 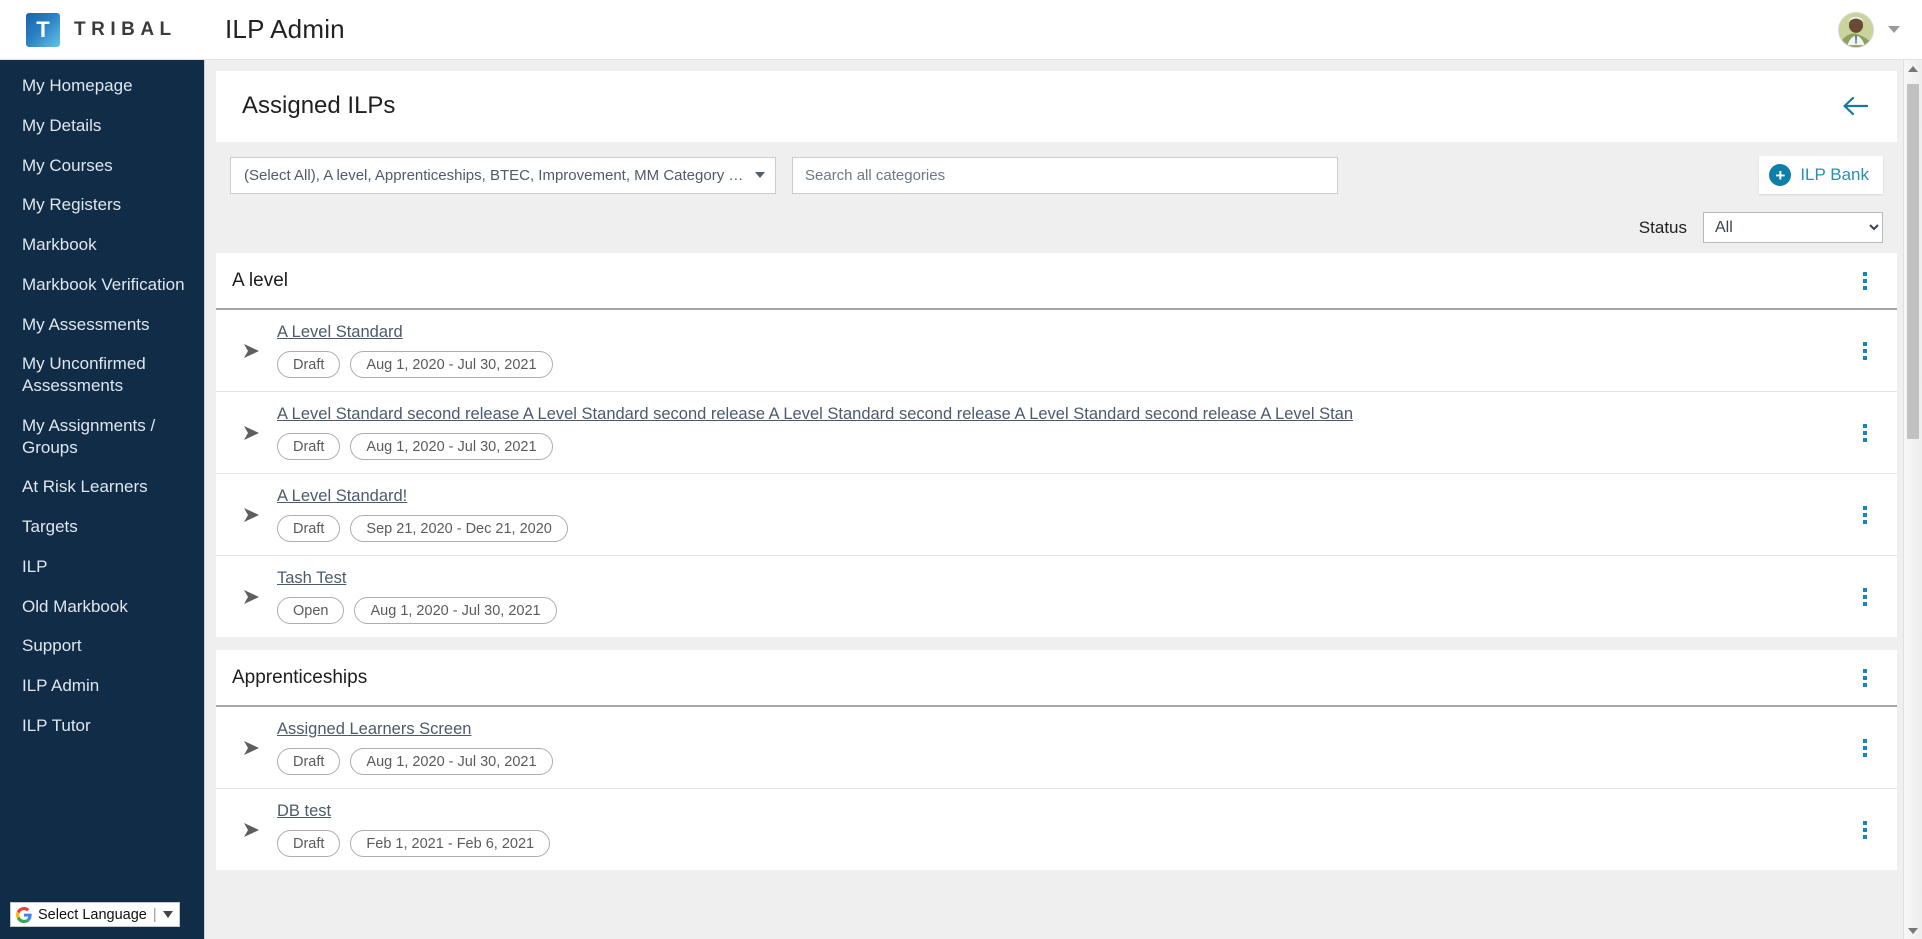 What do you see at coordinates (1065, 175) in the screenshot?
I see `search-input` at bounding box center [1065, 175].